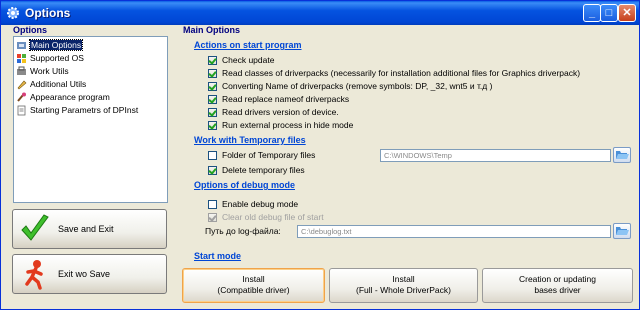  Describe the element at coordinates (84, 274) in the screenshot. I see `exit-without-save-label: Exit wo Save` at that location.